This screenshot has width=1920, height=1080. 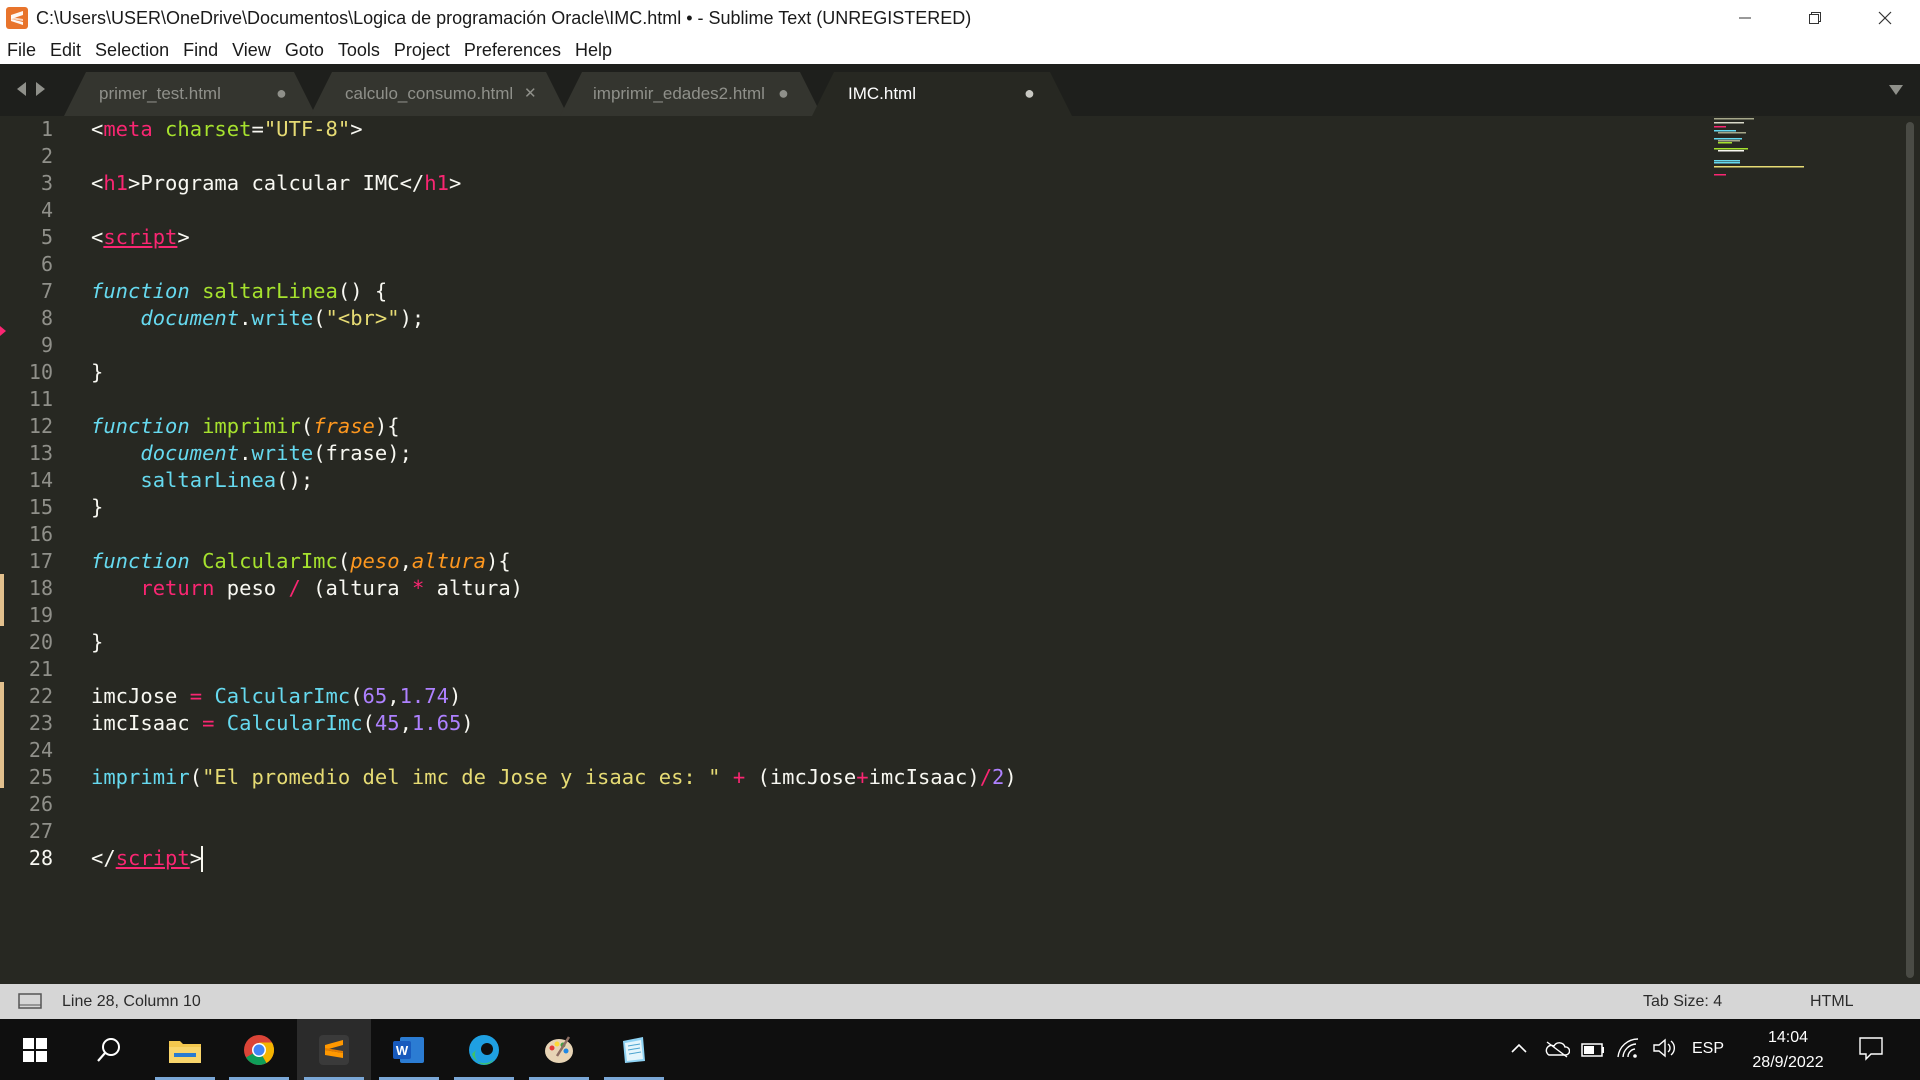 What do you see at coordinates (263, 291) in the screenshot?
I see `function-name: saltarLinea` at bounding box center [263, 291].